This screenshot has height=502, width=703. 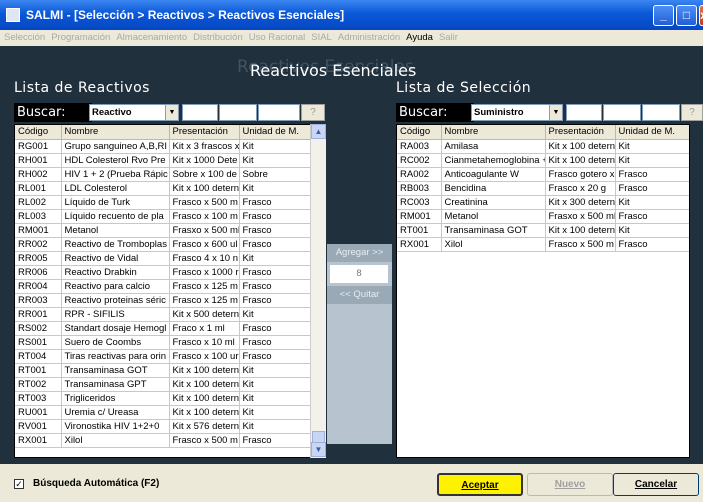 I want to click on maximize-button: □, so click(x=686, y=15).